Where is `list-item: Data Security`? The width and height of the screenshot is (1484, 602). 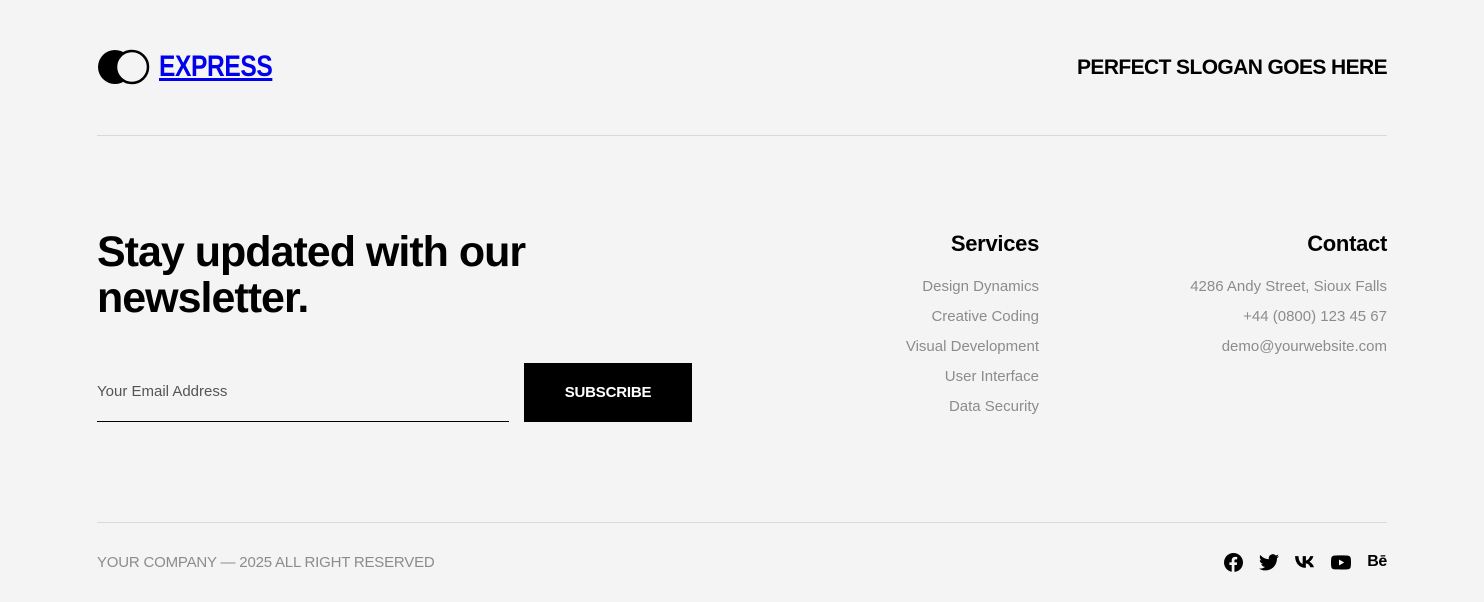 list-item: Data Security is located at coordinates (972, 407).